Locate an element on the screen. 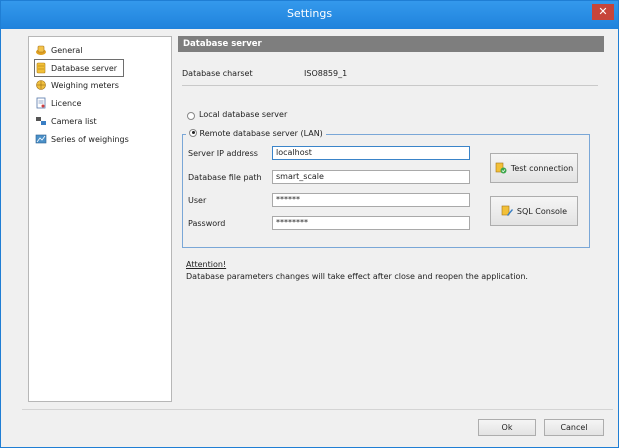 The image size is (619, 448). window-title: Settings is located at coordinates (309, 13).